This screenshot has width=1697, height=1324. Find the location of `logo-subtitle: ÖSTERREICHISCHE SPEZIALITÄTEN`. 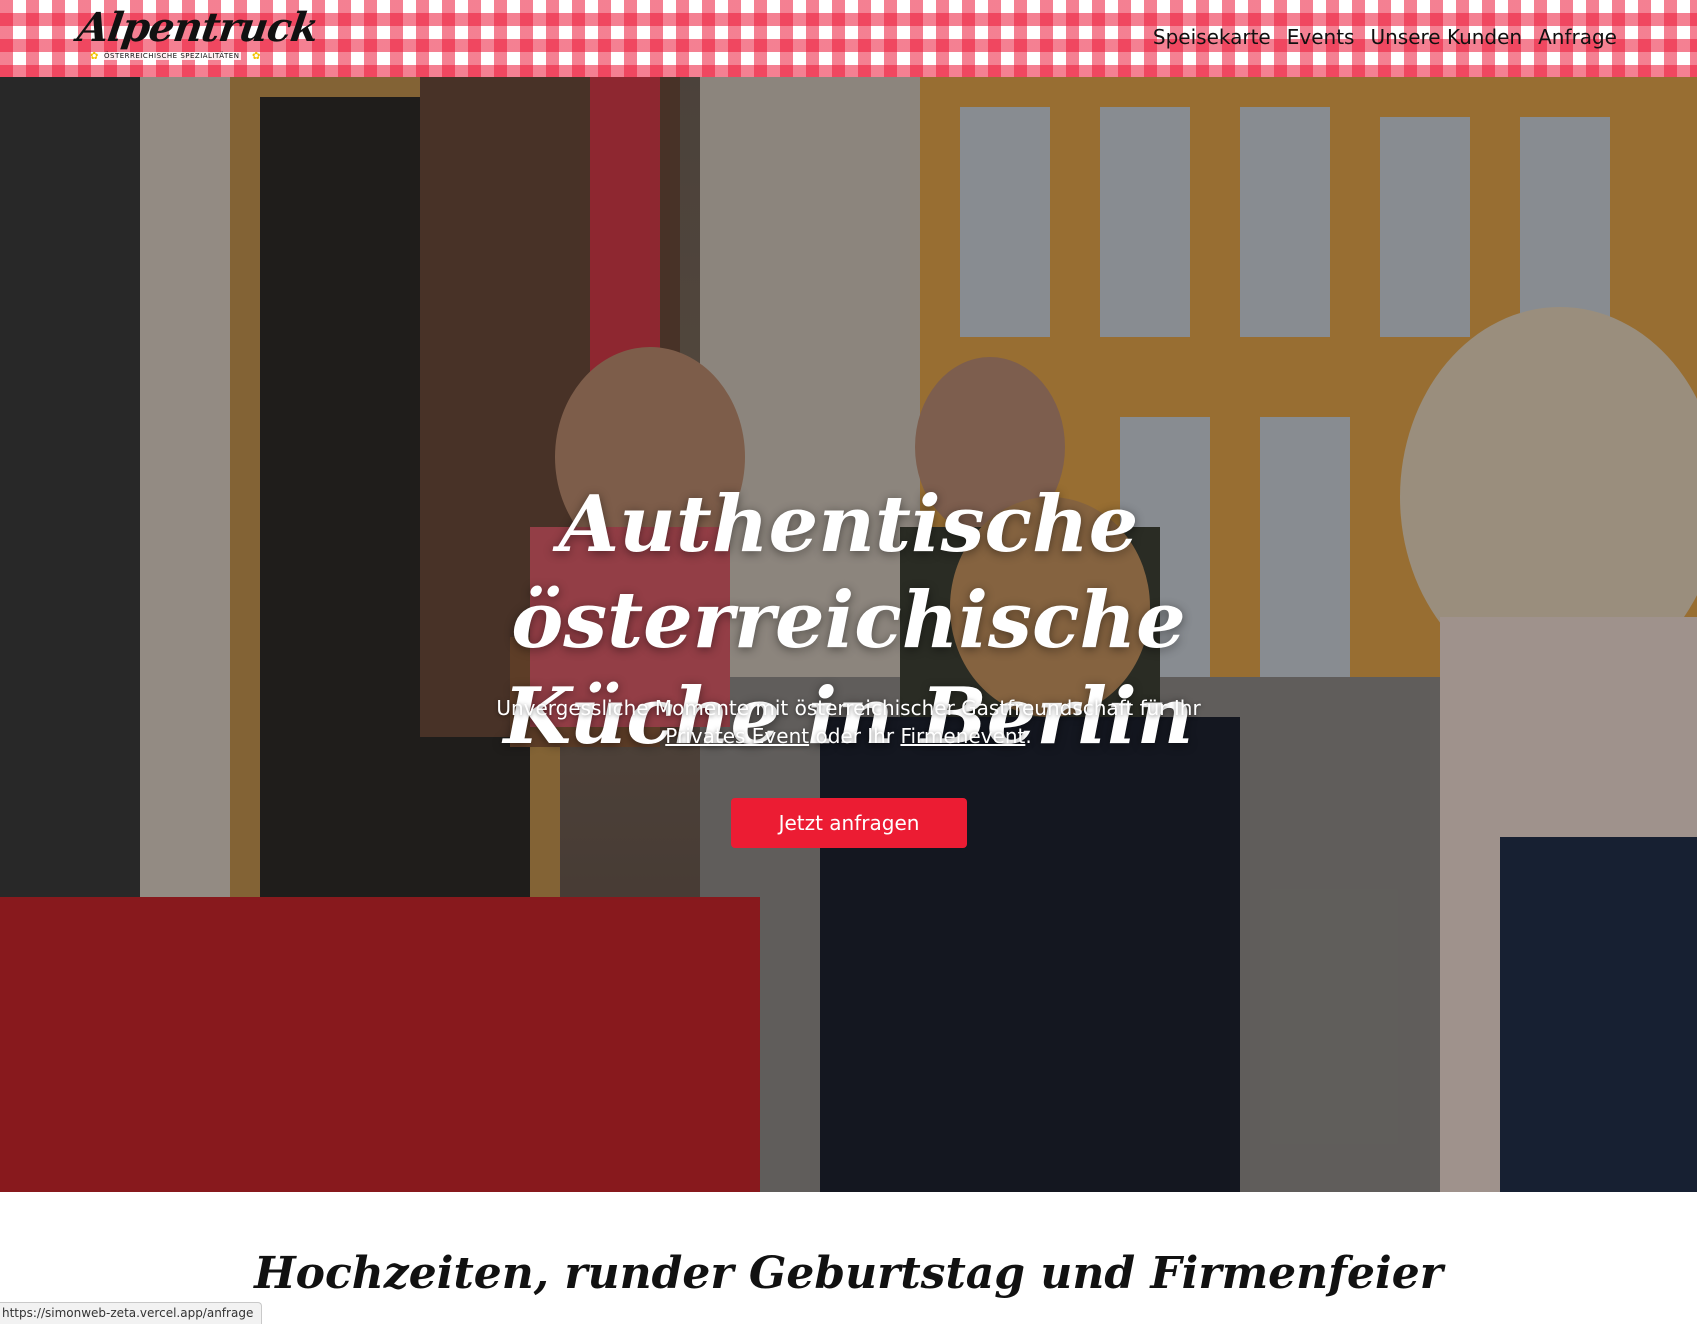

logo-subtitle: ÖSTERREICHISCHE SPEZIALITÄTEN is located at coordinates (172, 56).